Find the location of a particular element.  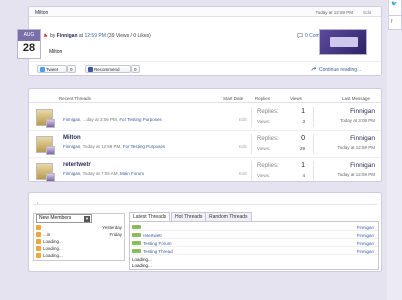

facebook-icon is located at coordinates (90, 69).